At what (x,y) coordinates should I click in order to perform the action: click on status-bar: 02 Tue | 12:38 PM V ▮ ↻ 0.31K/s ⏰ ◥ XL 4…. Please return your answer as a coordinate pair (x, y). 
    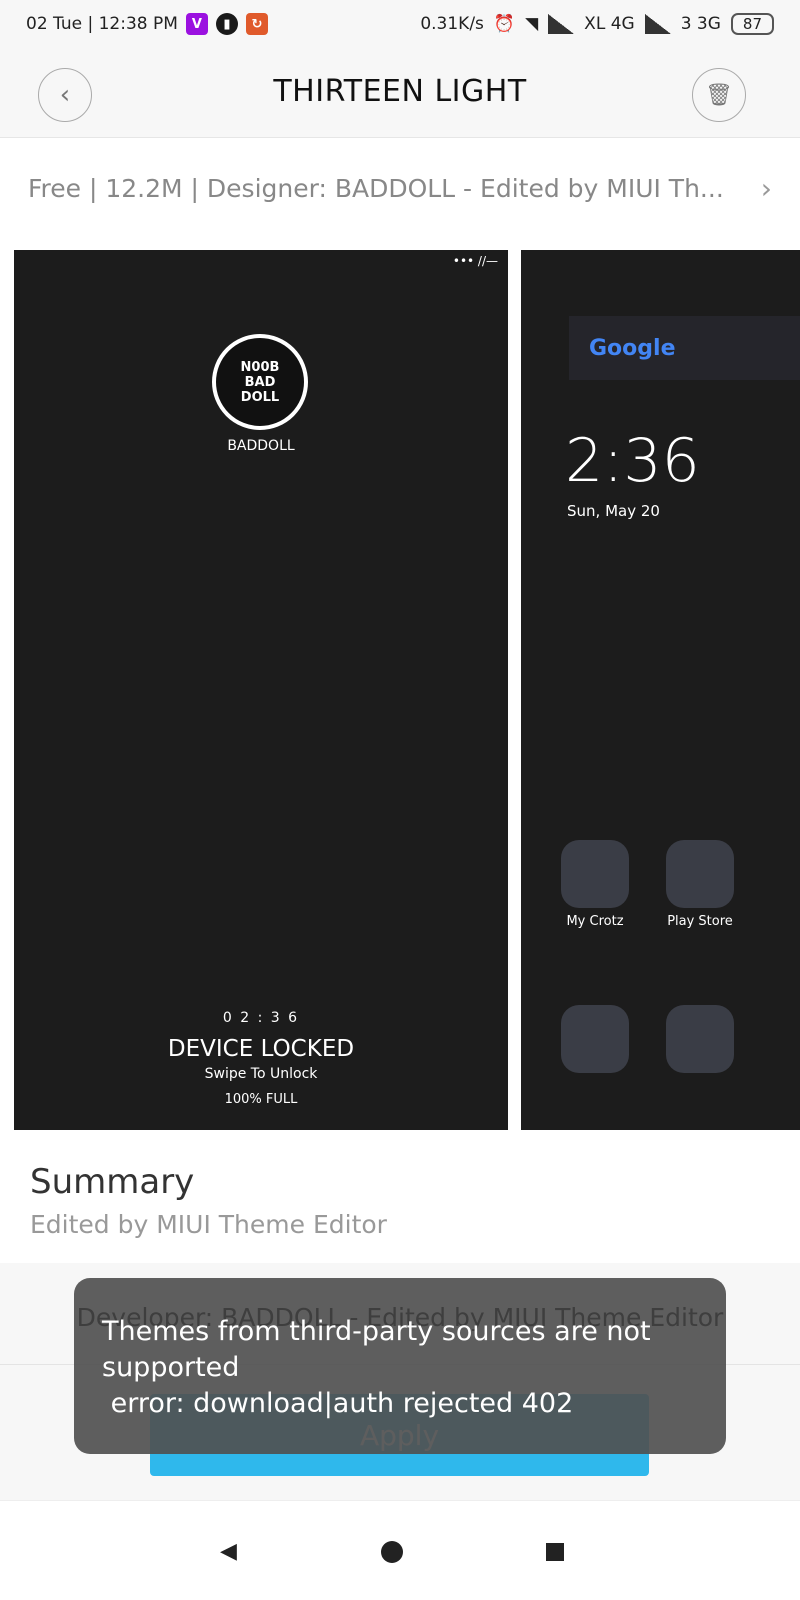
    Looking at the image, I should click on (400, 24).